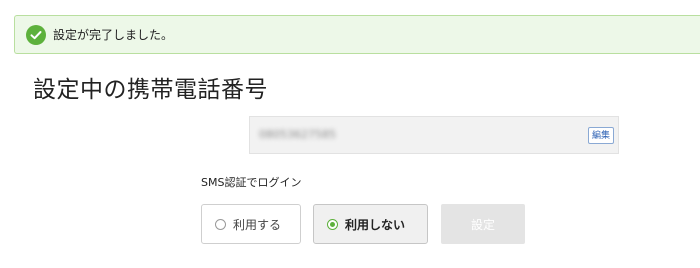  I want to click on phone-number-value: 08053627585, so click(297, 134).